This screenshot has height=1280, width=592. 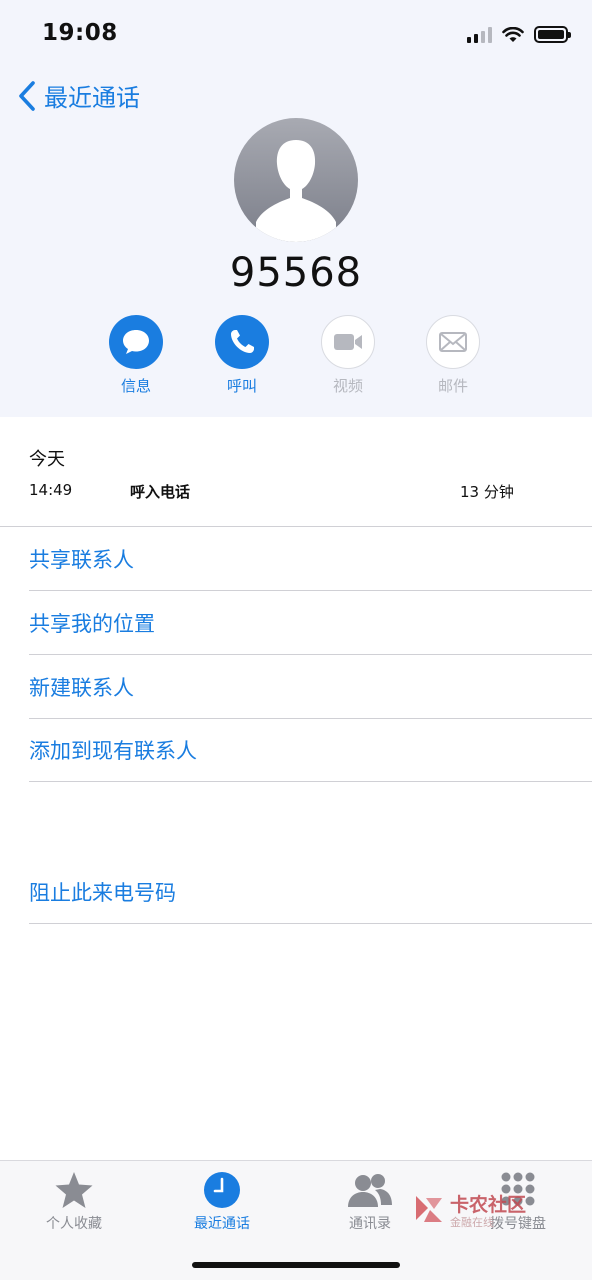 What do you see at coordinates (136, 342) in the screenshot?
I see `message-icon` at bounding box center [136, 342].